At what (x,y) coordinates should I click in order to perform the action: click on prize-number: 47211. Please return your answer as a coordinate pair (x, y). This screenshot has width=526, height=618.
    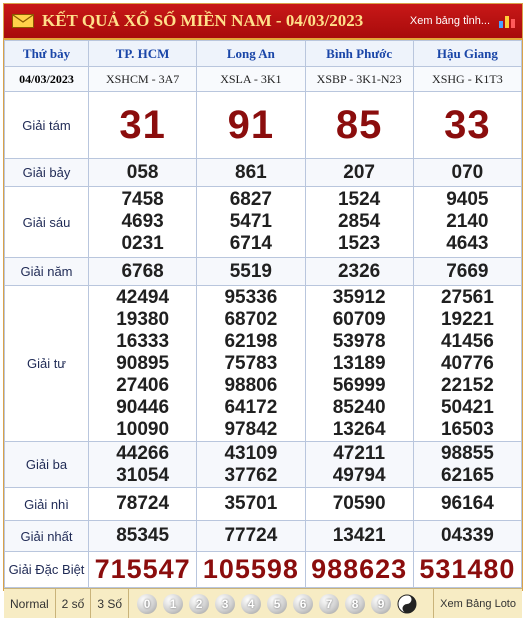
    Looking at the image, I should click on (359, 453).